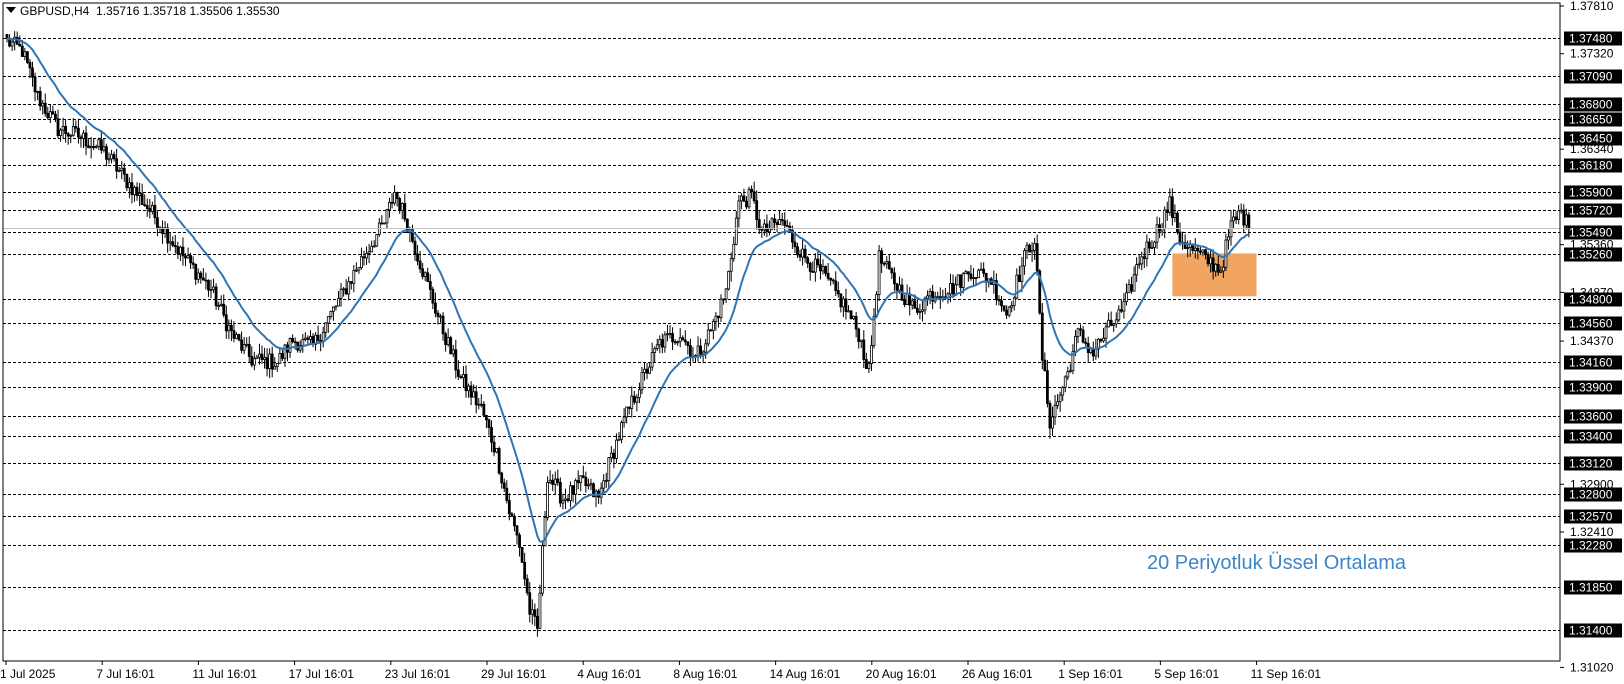  I want to click on level-badge-label: 1.31850, so click(1591, 588).